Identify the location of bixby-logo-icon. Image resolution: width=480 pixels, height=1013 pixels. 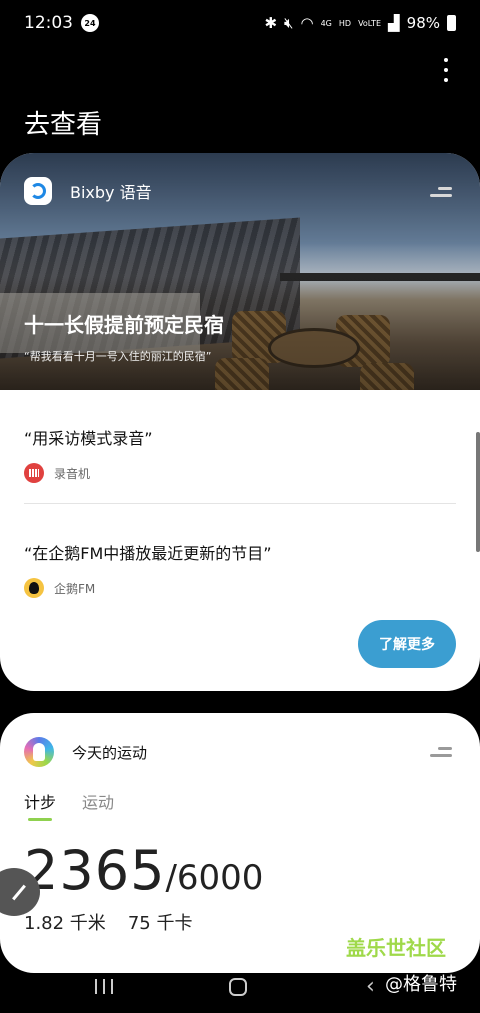
(38, 191).